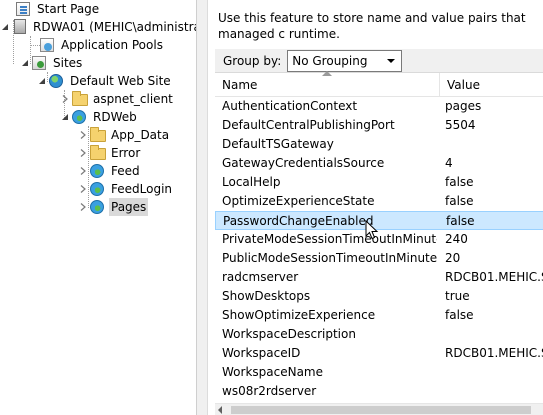 The height and width of the screenshot is (415, 543). I want to click on tree-item-feedlogin: FeedLogin, so click(126, 189).